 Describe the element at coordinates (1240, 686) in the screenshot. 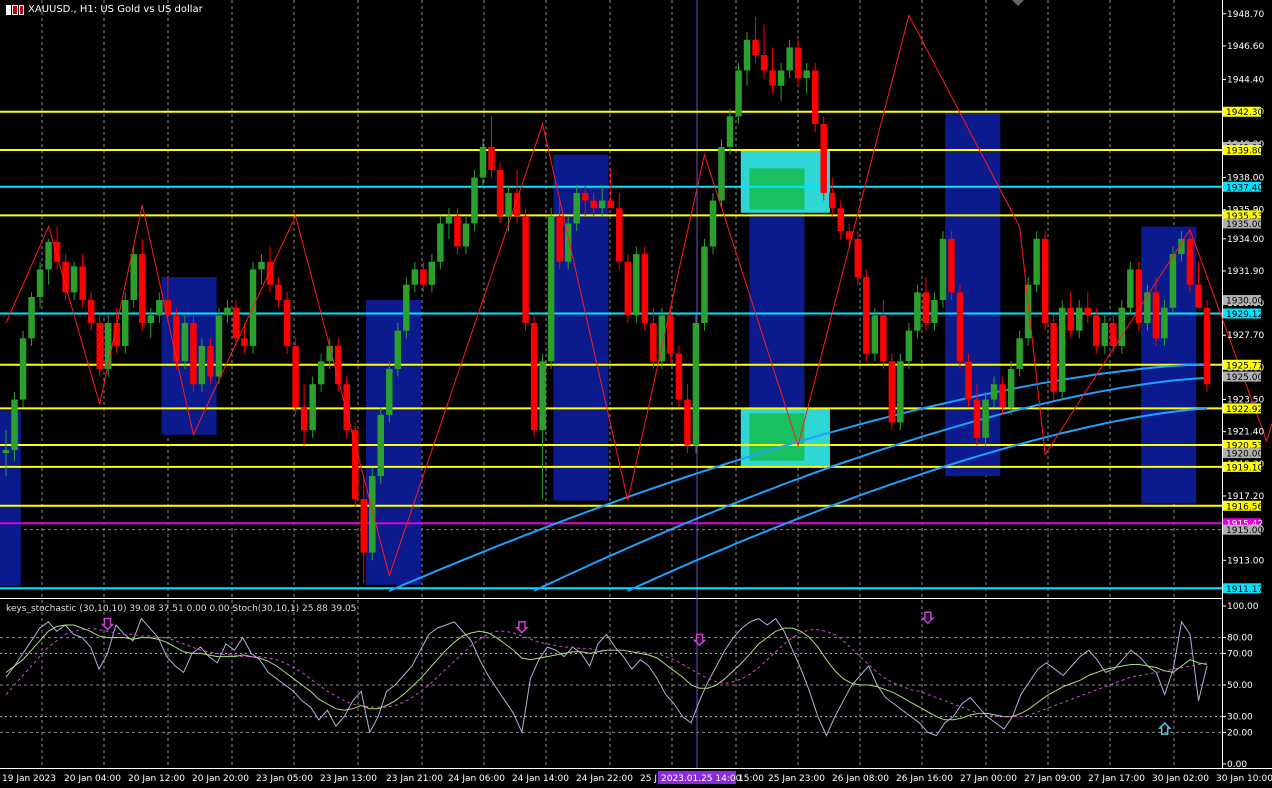

I see `stoch-tick-label: 50.00` at that location.